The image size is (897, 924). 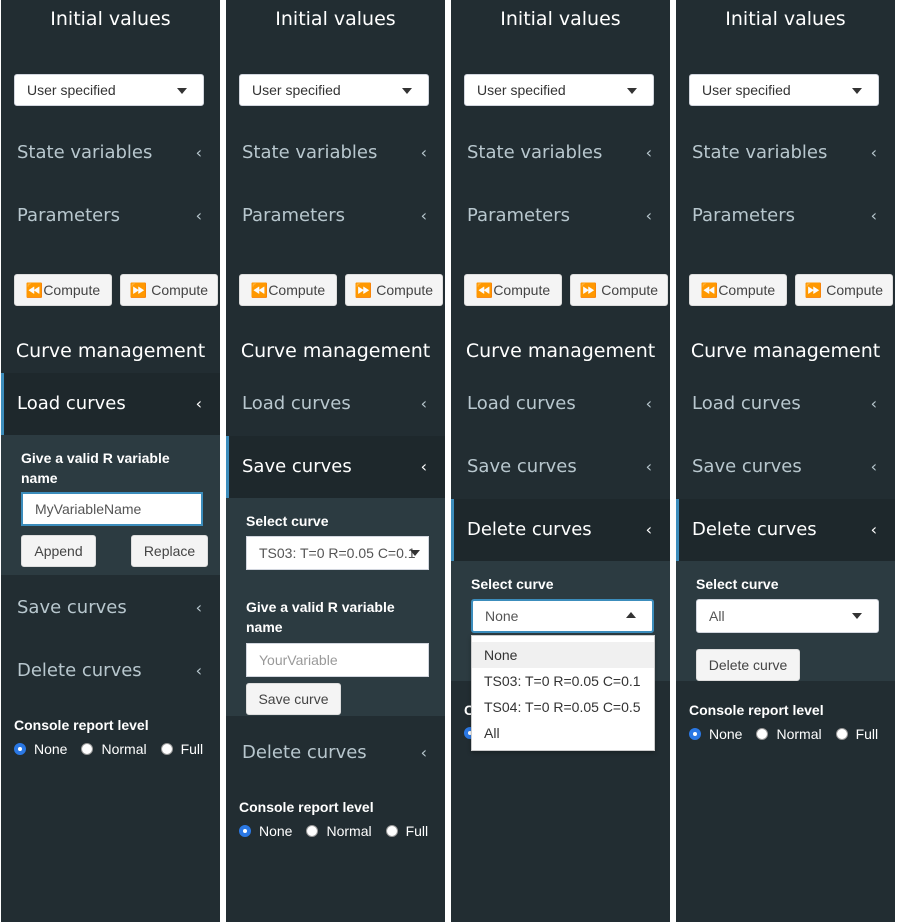 I want to click on variable-name-input: YourVariable, so click(x=337, y=660).